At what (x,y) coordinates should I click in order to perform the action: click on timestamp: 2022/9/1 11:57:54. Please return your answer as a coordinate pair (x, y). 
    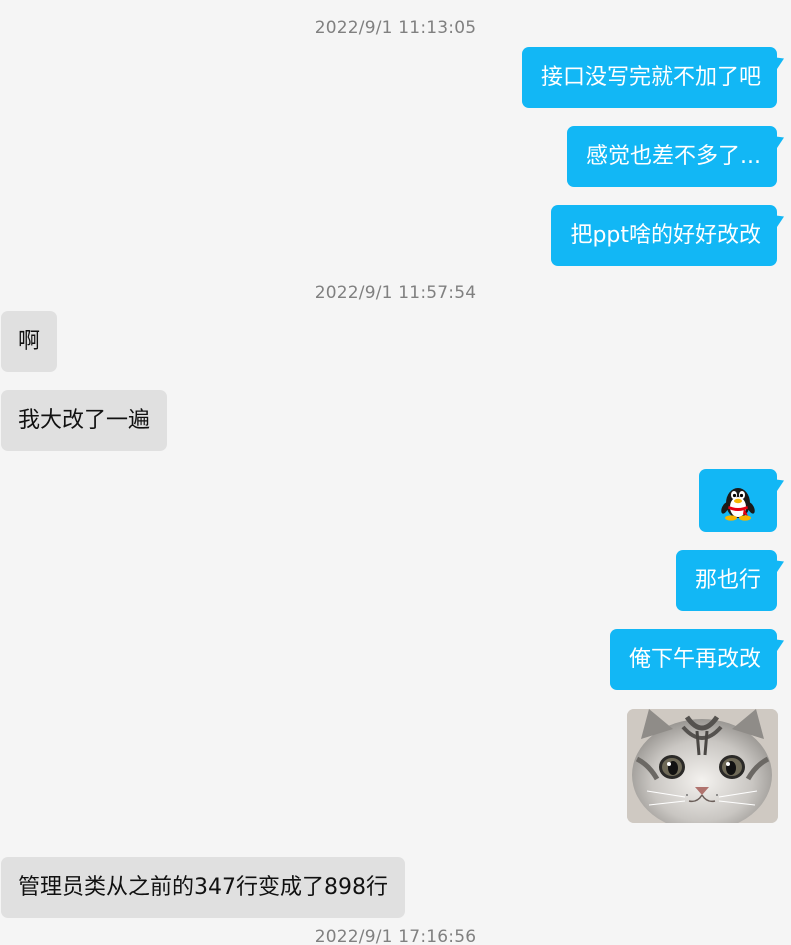
    Looking at the image, I should click on (395, 293).